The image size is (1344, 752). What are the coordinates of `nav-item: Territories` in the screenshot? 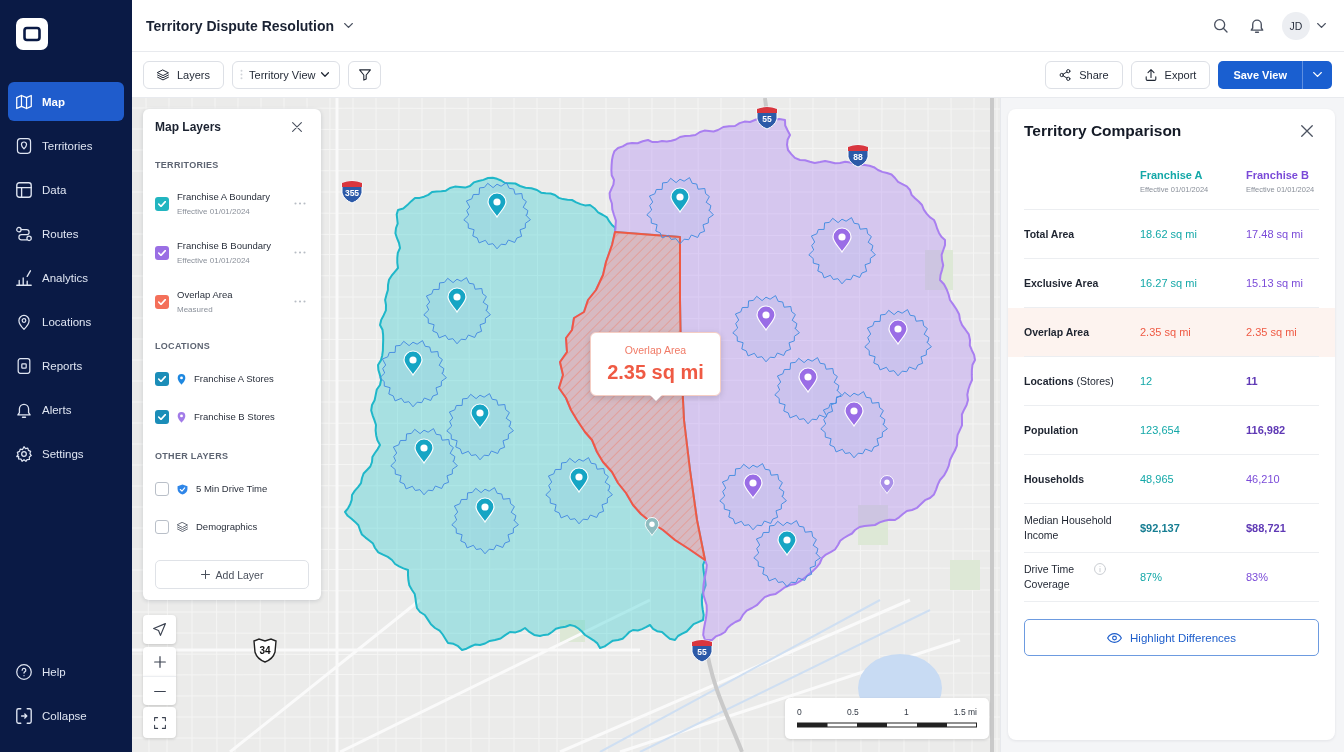 It's located at (66, 145).